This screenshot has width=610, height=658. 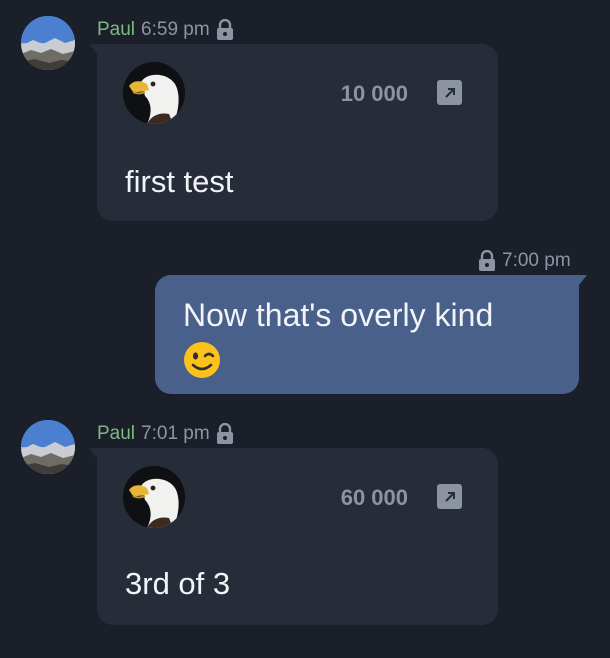 What do you see at coordinates (374, 497) in the screenshot?
I see `amount-value: 60 000` at bounding box center [374, 497].